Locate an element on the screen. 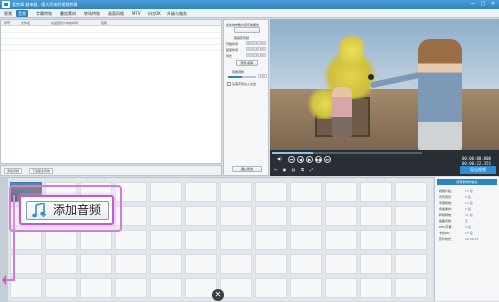  volume-value: 100 is located at coordinates (262, 76).